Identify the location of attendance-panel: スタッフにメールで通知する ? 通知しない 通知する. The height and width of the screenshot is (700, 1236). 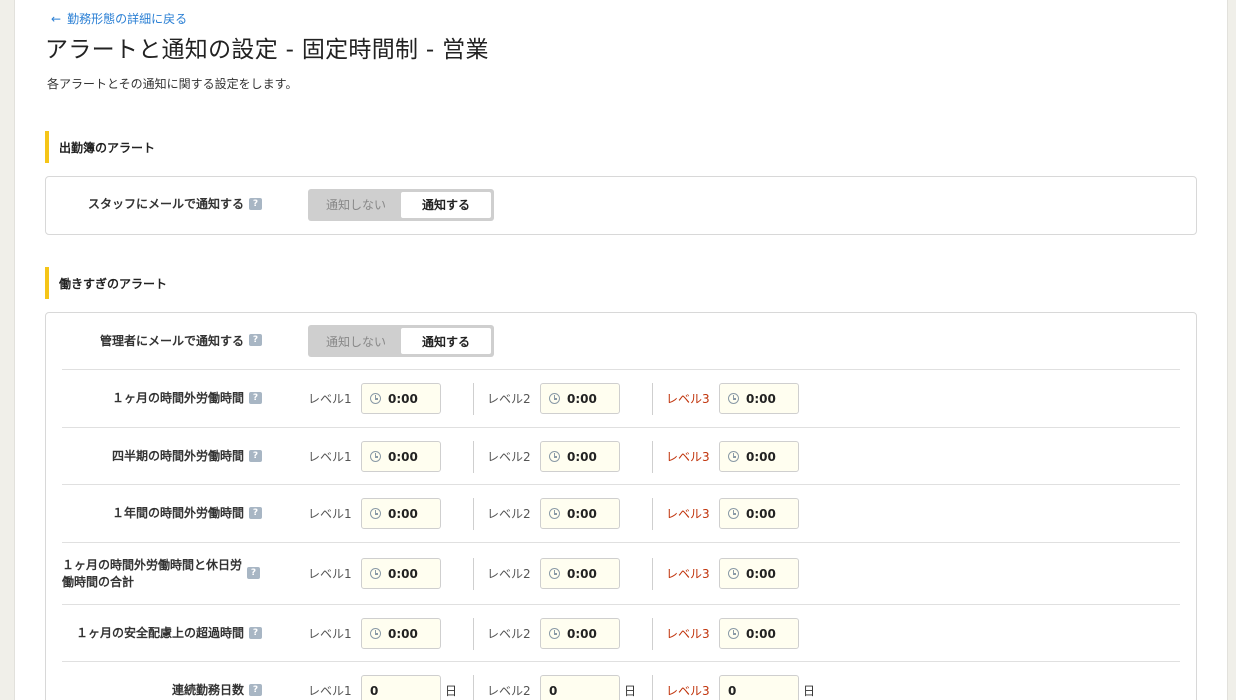
(621, 205).